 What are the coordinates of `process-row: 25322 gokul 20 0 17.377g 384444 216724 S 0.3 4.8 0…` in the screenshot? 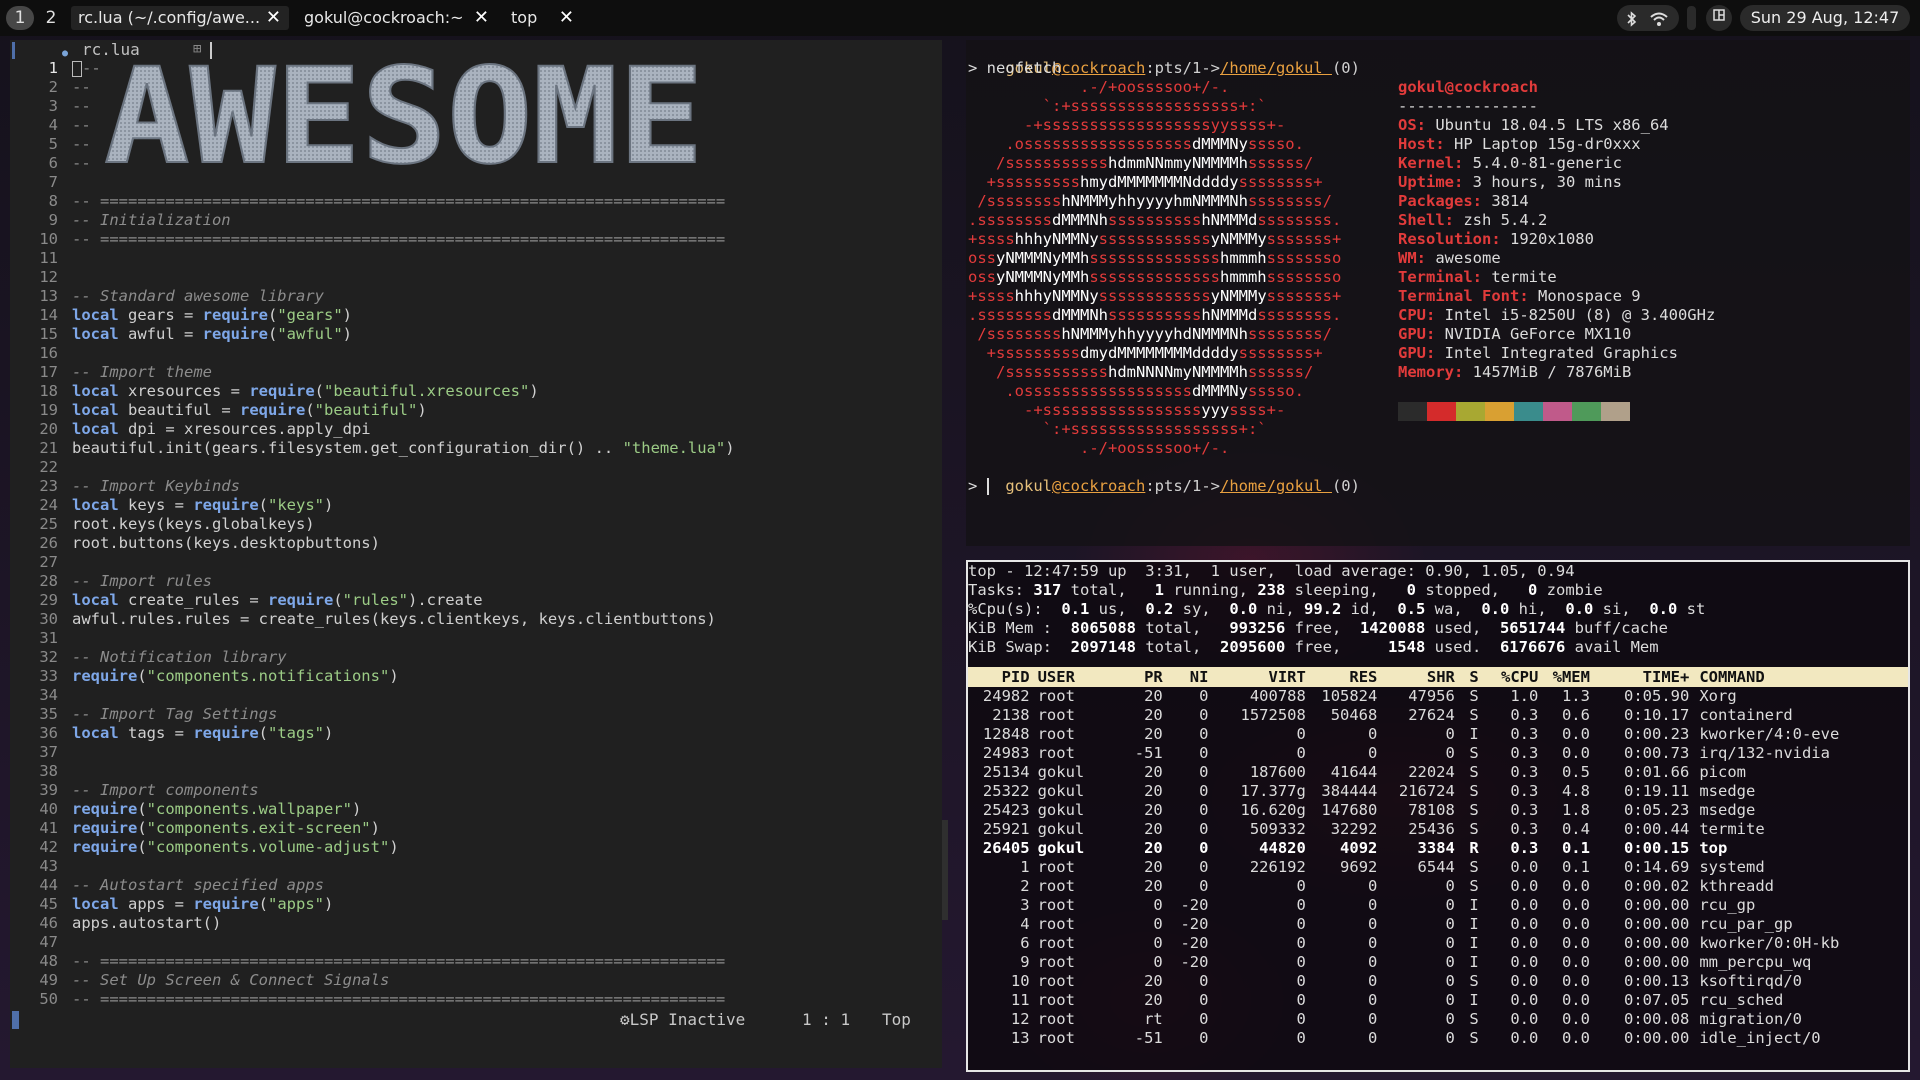 It's located at (1438, 791).